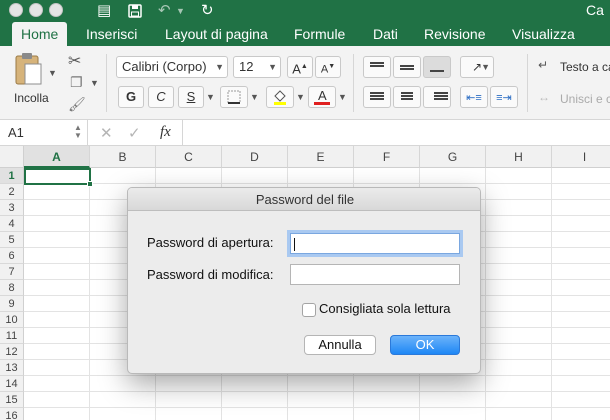 This screenshot has width=610, height=420. I want to click on bold-button: G, so click(131, 97).